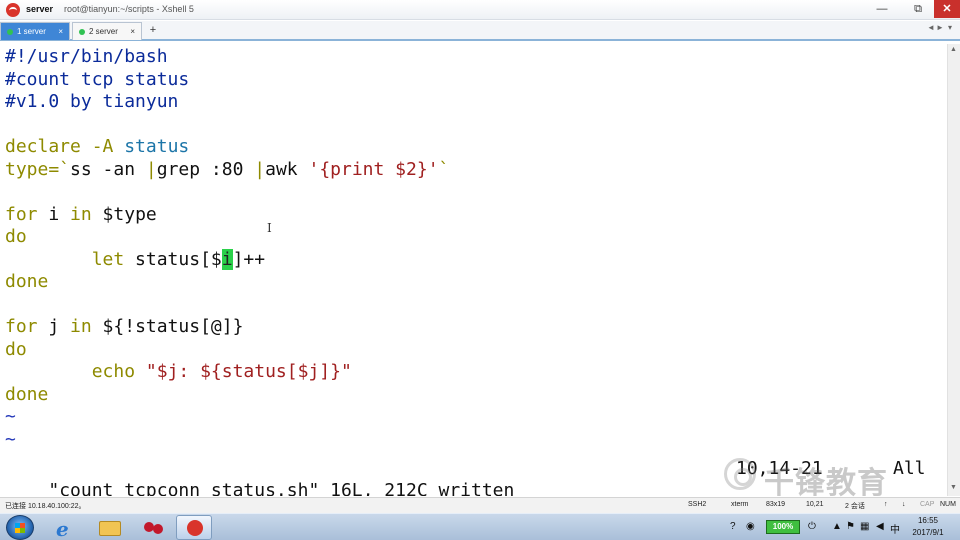 The width and height of the screenshot is (960, 540). Describe the element at coordinates (153, 30) in the screenshot. I see `new-tab-button: +` at that location.